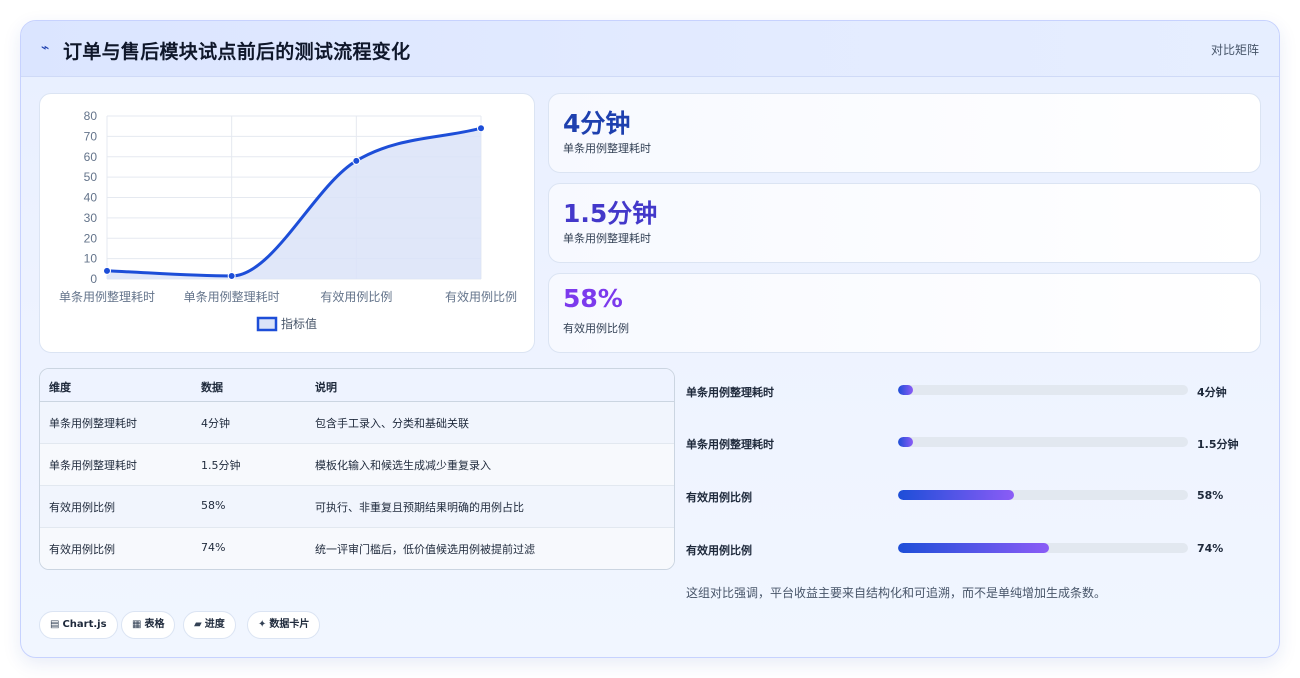  I want to click on badge-table: ▦ 表格, so click(148, 625).